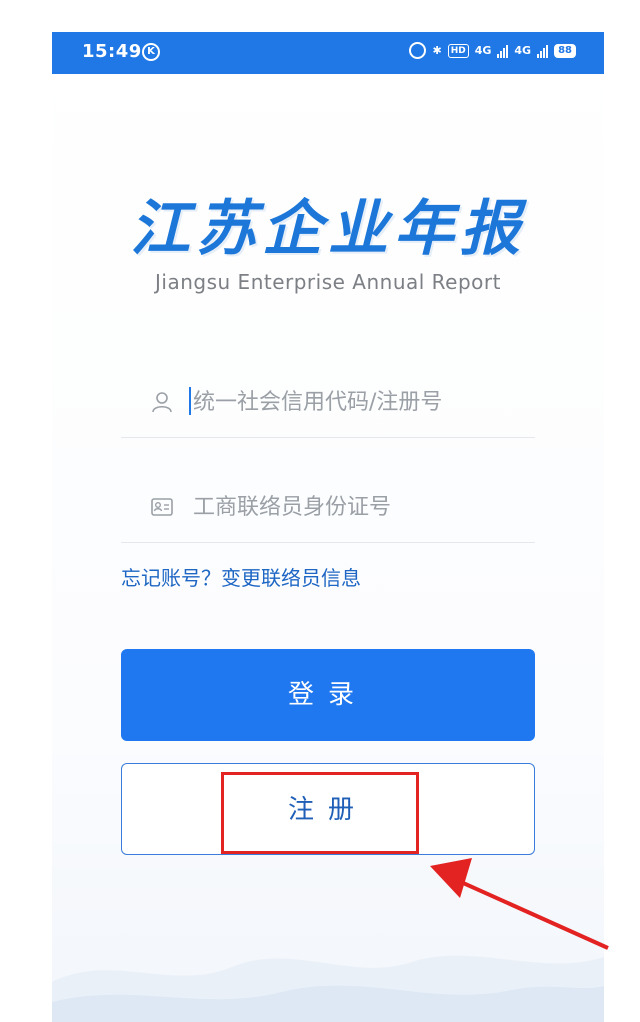  What do you see at coordinates (519, 904) in the screenshot?
I see `red-arrow-annotation` at bounding box center [519, 904].